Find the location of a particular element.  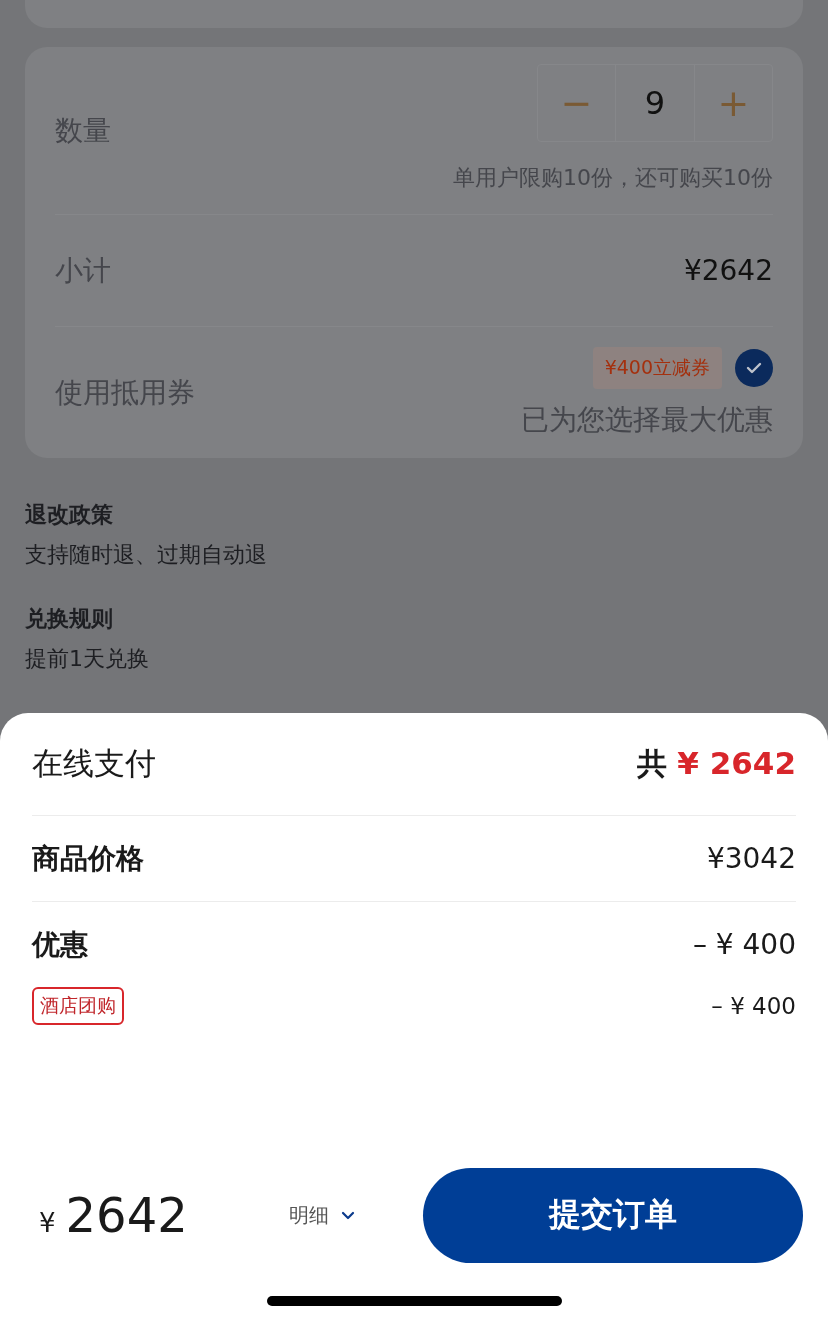

chevron-icon is located at coordinates (348, 1215).